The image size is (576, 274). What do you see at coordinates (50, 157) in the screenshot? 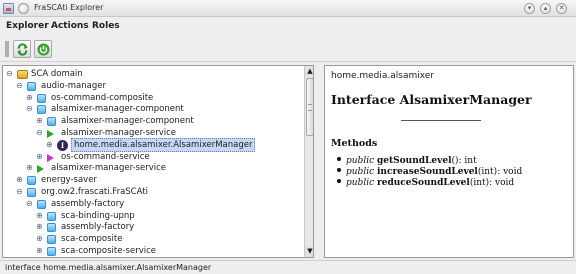
I see `reference-icon` at bounding box center [50, 157].